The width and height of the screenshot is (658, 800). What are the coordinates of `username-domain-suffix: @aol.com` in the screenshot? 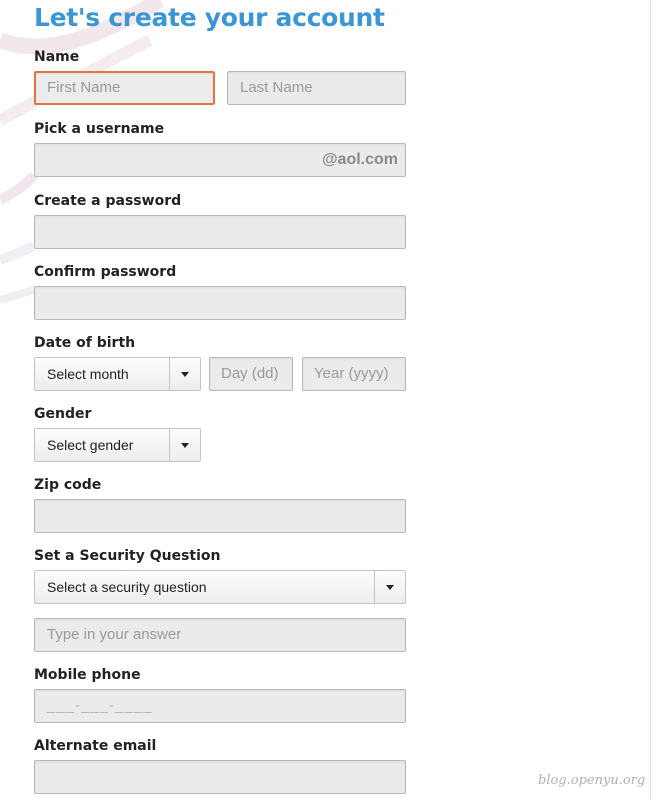 It's located at (359, 159).